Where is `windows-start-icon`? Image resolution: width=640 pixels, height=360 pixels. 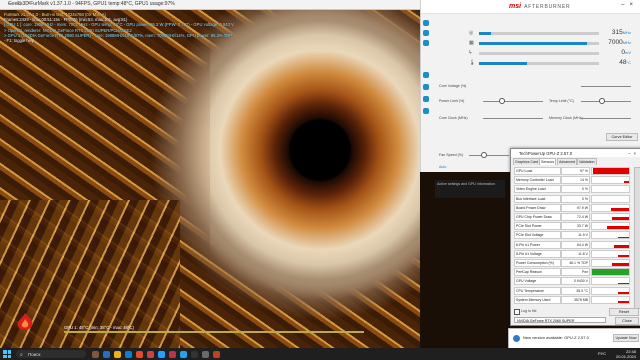
windows-start-icon is located at coordinates (7, 354).